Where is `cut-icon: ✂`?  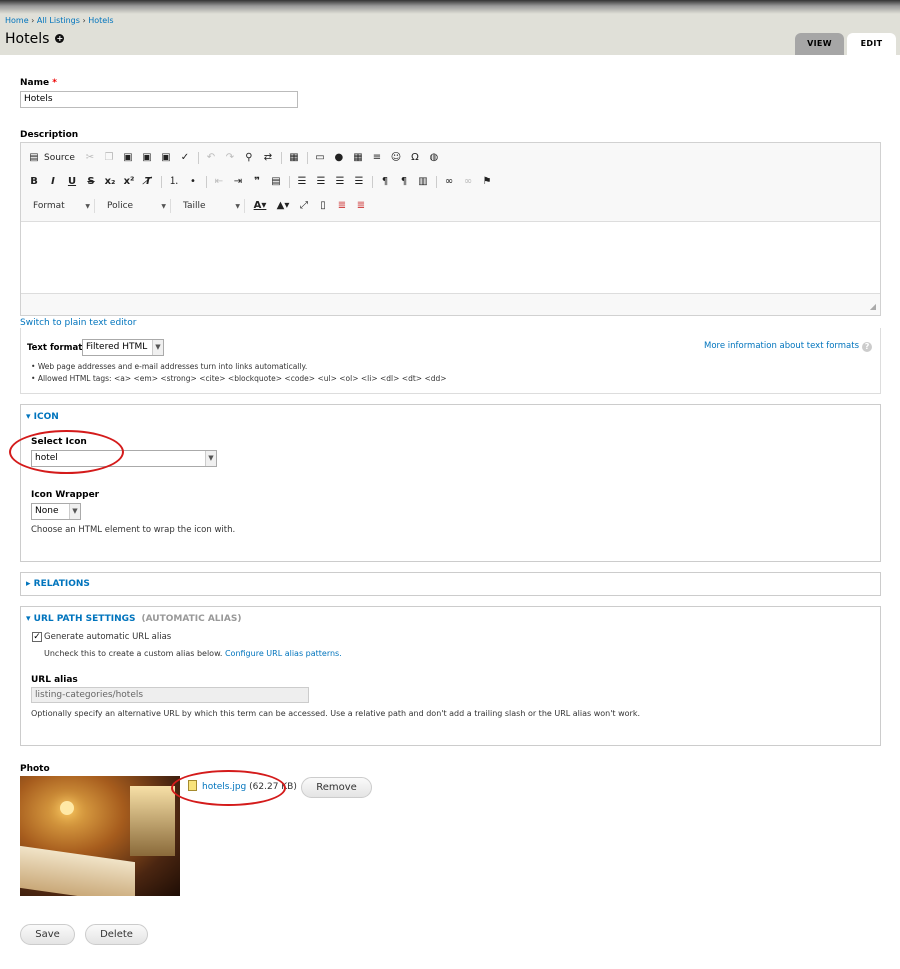
cut-icon: ✂ is located at coordinates (90, 158).